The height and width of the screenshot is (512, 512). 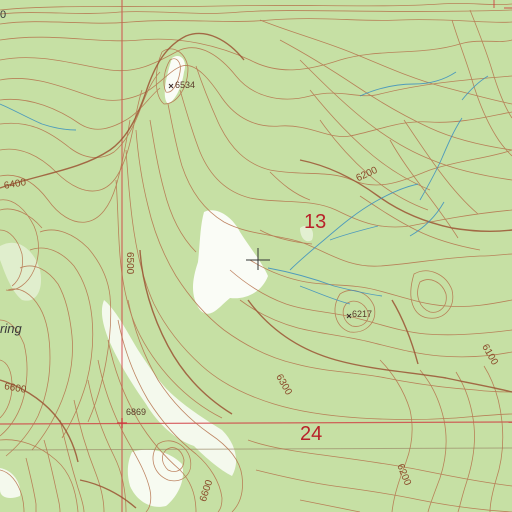 I want to click on edge-label: 0, so click(x=3, y=15).